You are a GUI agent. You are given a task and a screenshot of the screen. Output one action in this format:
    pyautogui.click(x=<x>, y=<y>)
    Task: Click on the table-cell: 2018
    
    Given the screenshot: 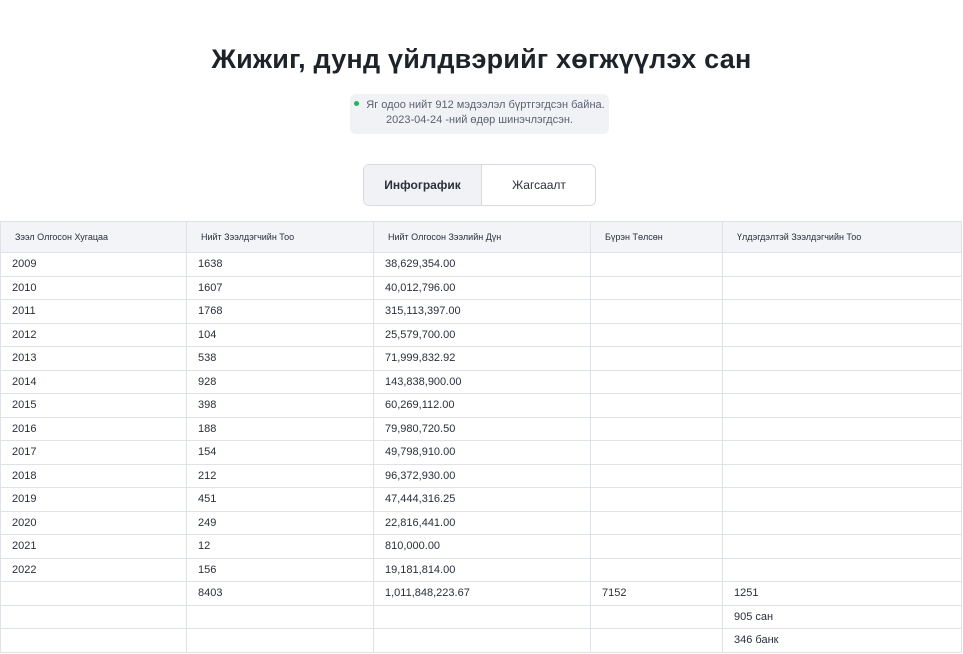 What is the action you would take?
    pyautogui.click(x=93, y=475)
    